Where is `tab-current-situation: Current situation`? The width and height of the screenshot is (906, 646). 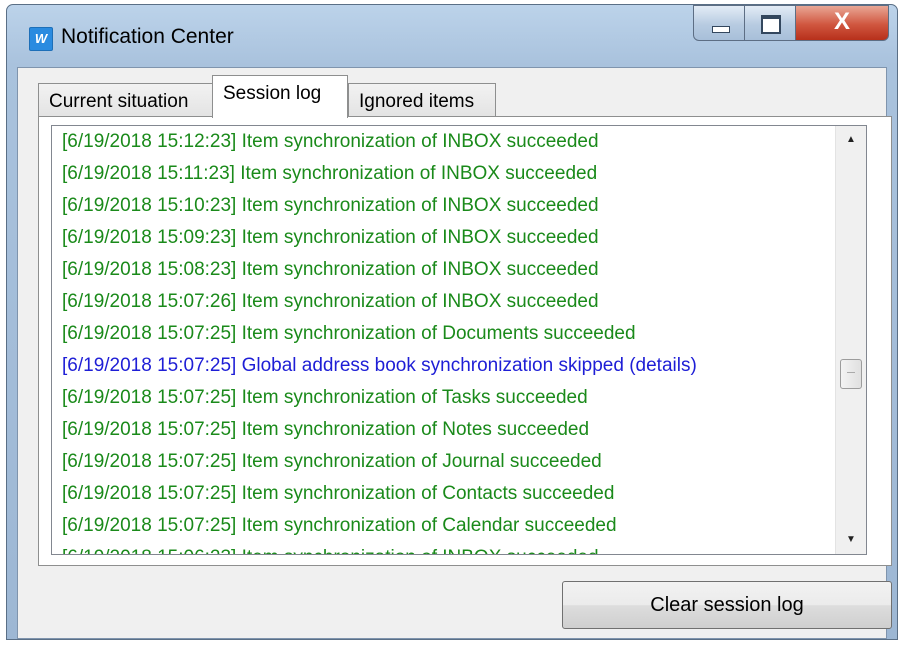
tab-current-situation: Current situation is located at coordinates (126, 100).